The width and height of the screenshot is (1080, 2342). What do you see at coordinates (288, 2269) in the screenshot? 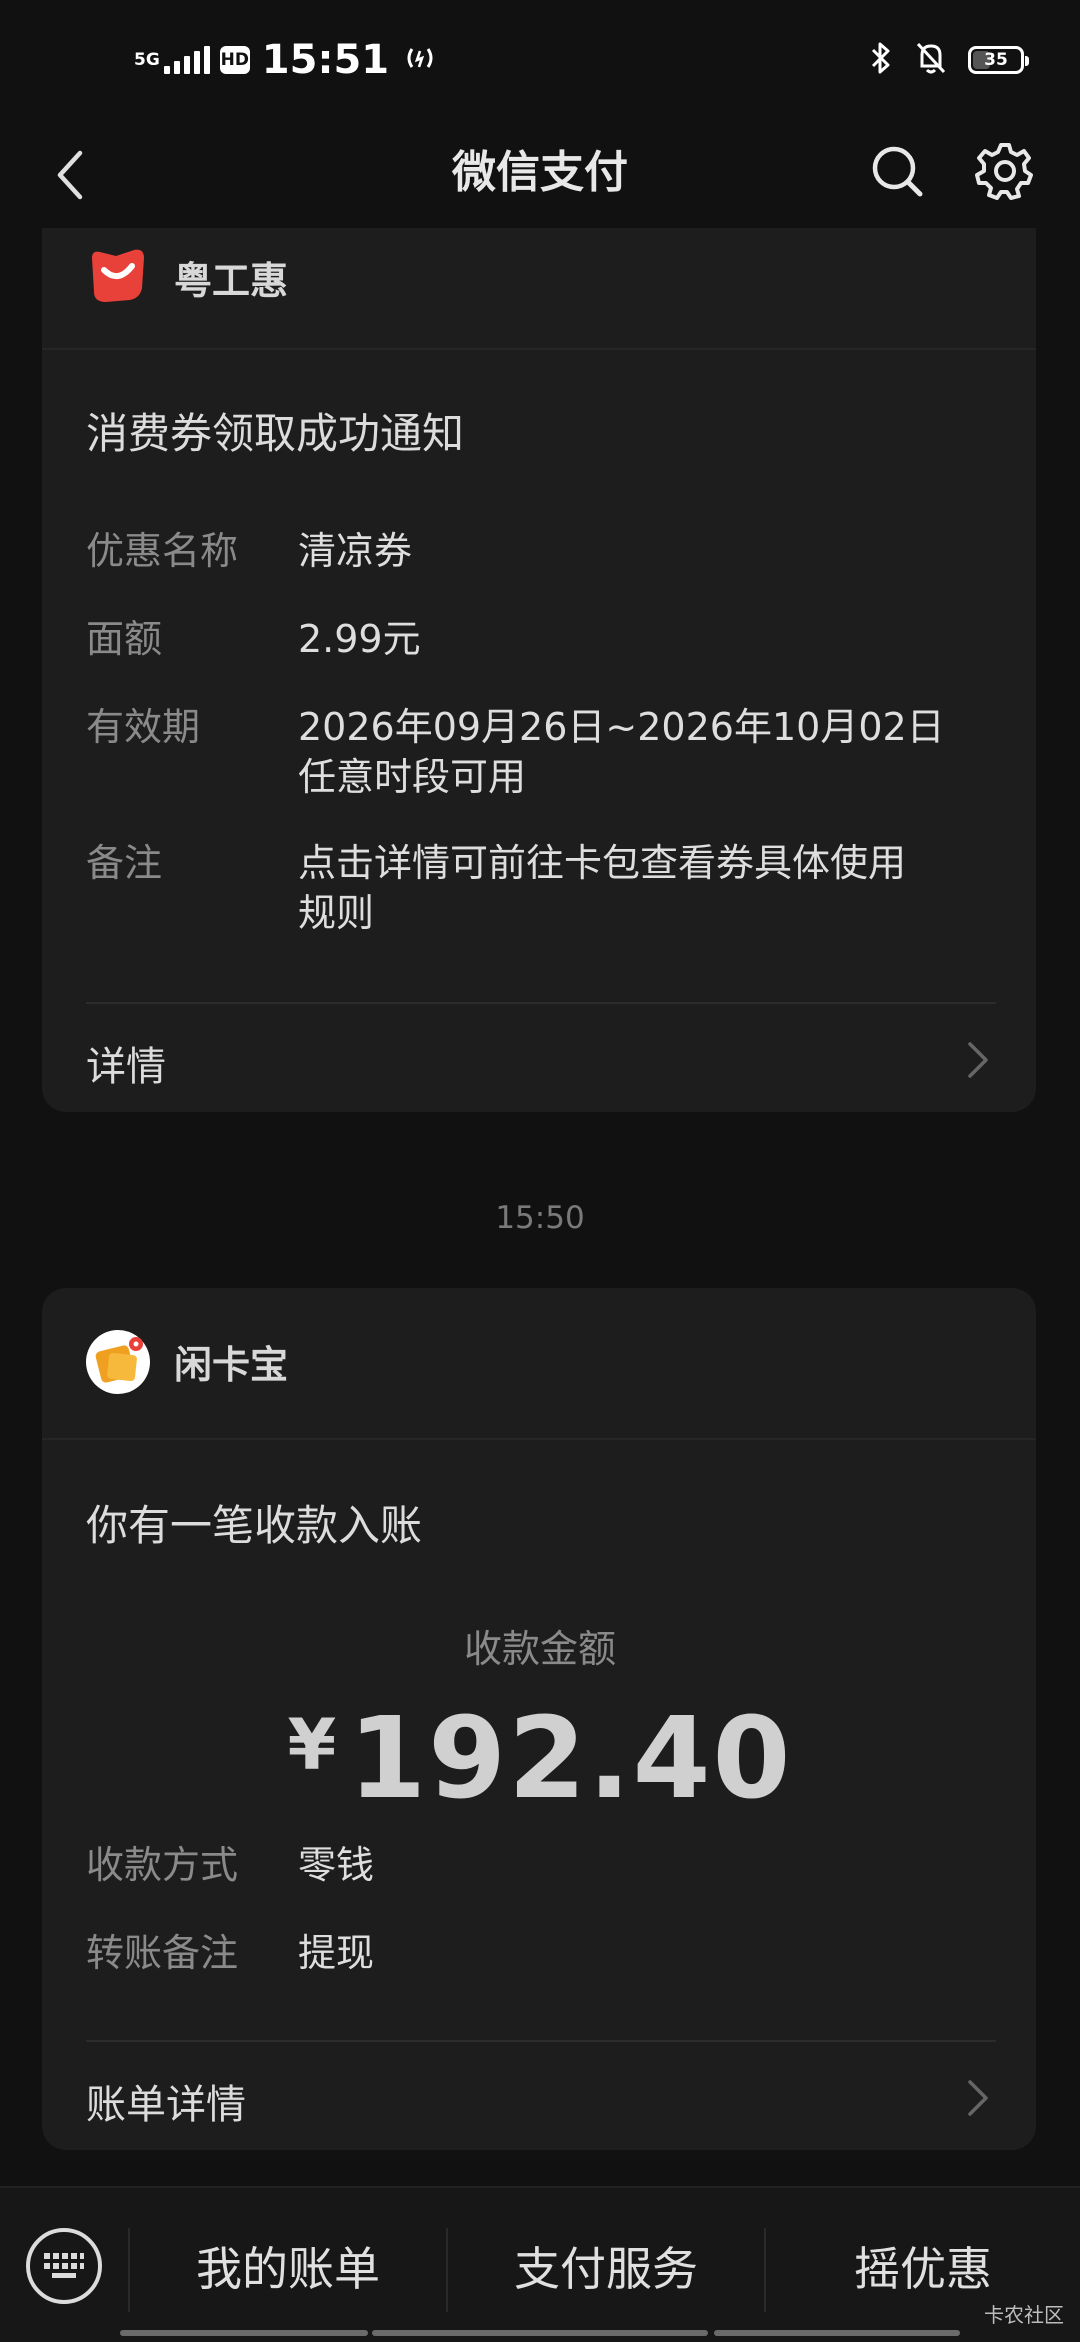
I see `menu-my-bills: 我的账单` at bounding box center [288, 2269].